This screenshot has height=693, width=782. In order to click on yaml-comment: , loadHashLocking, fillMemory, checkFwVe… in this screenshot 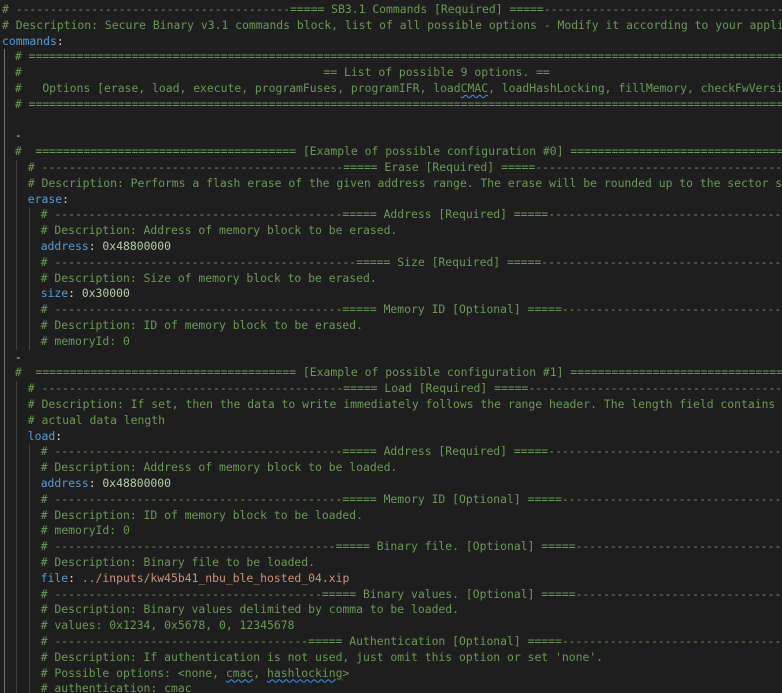, I will do `click(635, 88)`.